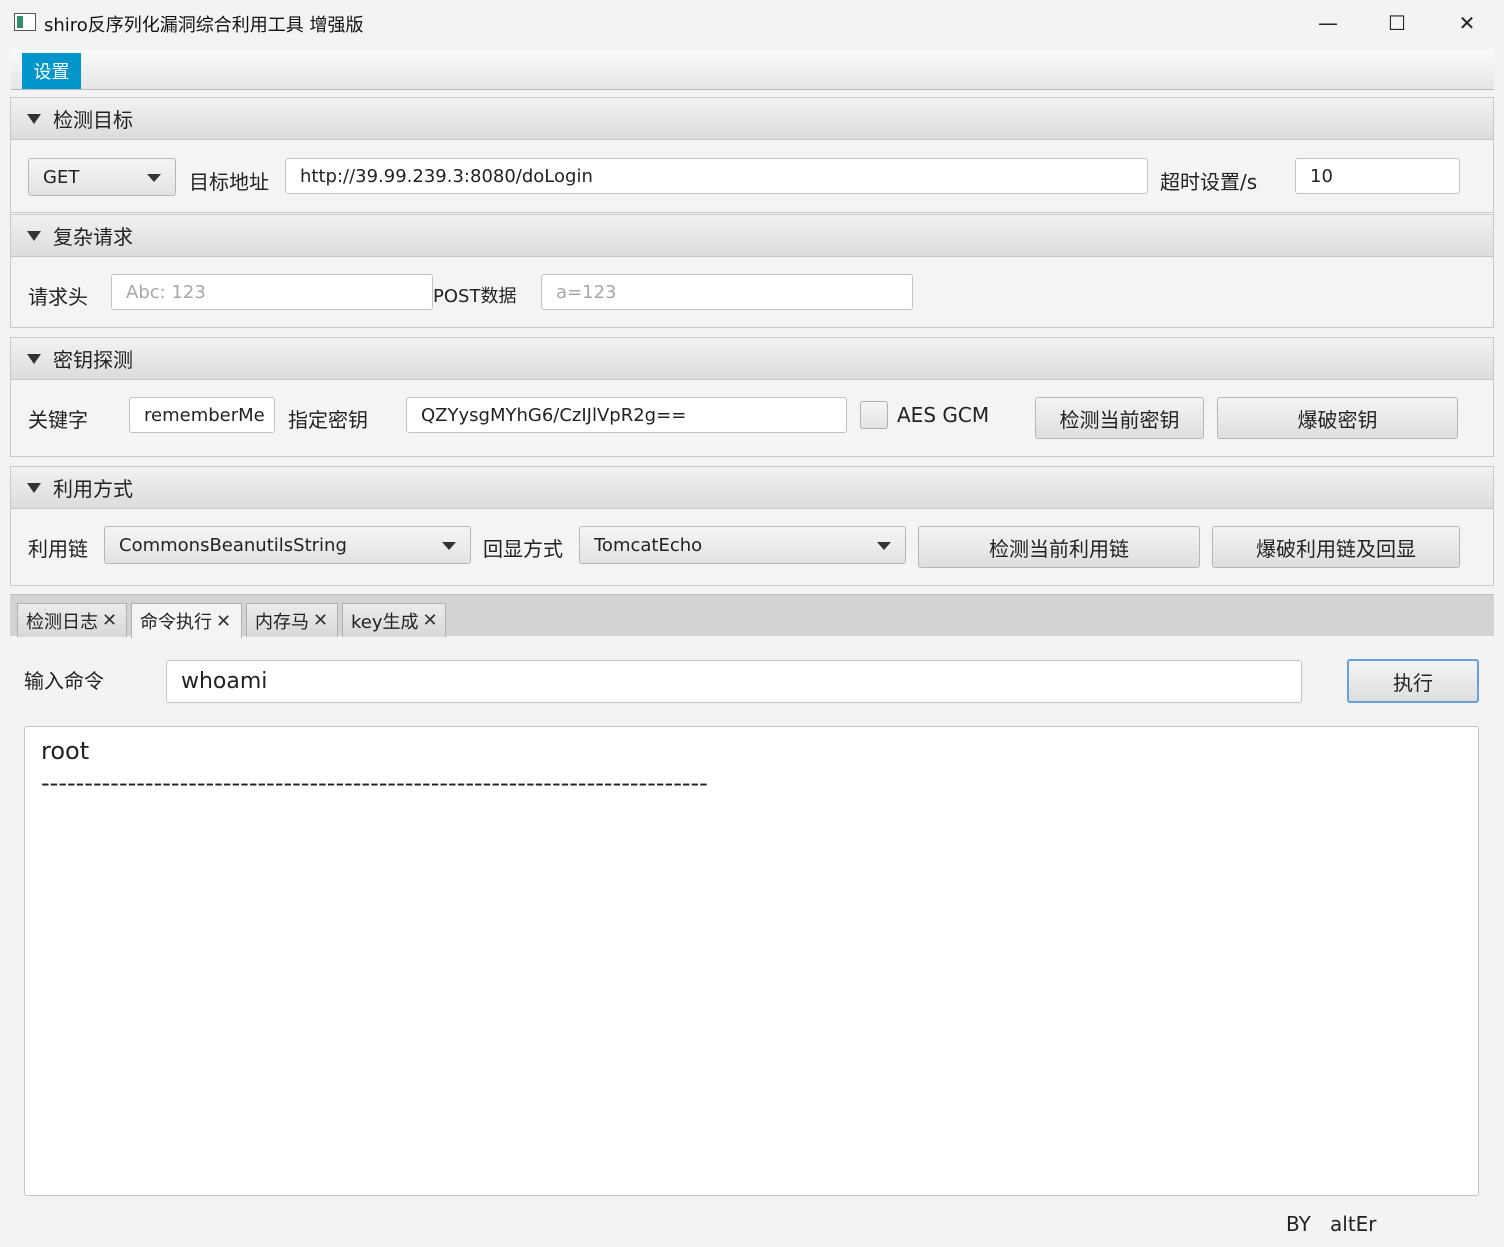 This screenshot has width=1504, height=1247. Describe the element at coordinates (1353, 1224) in the screenshot. I see `footer-author: altEr` at that location.